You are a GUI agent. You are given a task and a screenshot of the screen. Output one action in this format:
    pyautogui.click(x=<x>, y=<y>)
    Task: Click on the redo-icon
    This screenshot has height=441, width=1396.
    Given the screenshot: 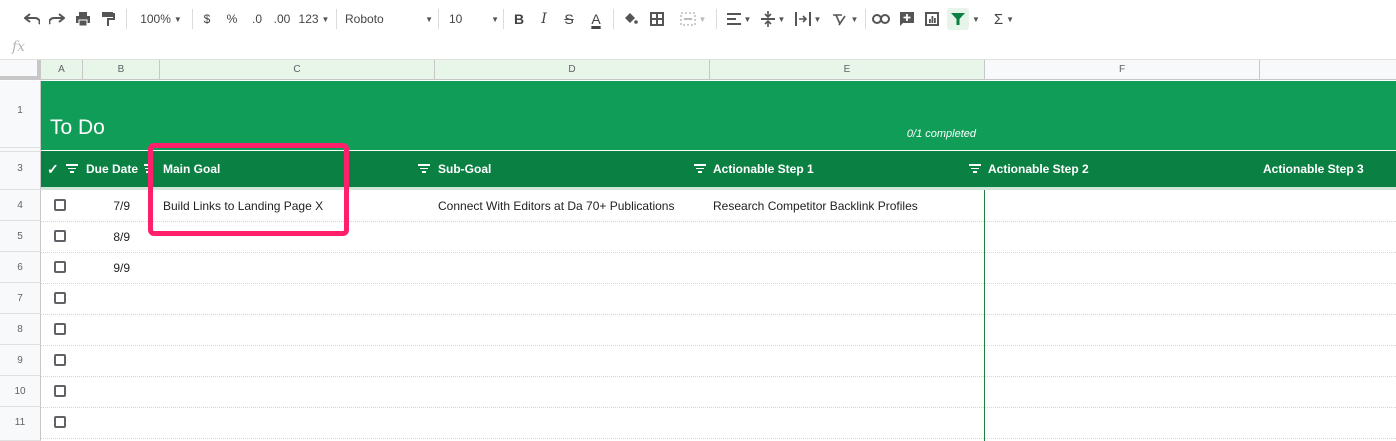 What is the action you would take?
    pyautogui.click(x=57, y=19)
    